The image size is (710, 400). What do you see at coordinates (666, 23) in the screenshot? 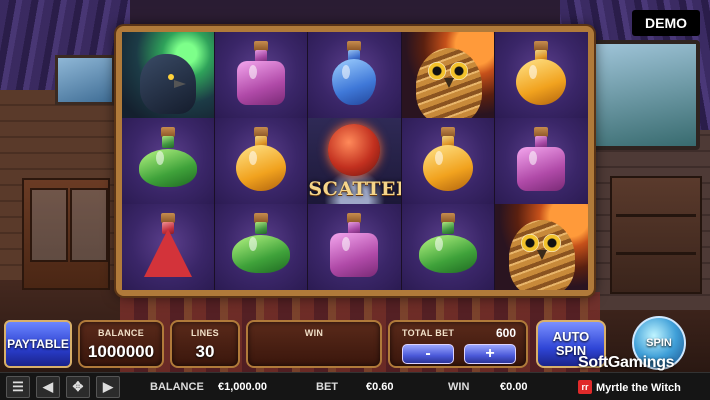
I see `demo-badge: DEMO` at bounding box center [666, 23].